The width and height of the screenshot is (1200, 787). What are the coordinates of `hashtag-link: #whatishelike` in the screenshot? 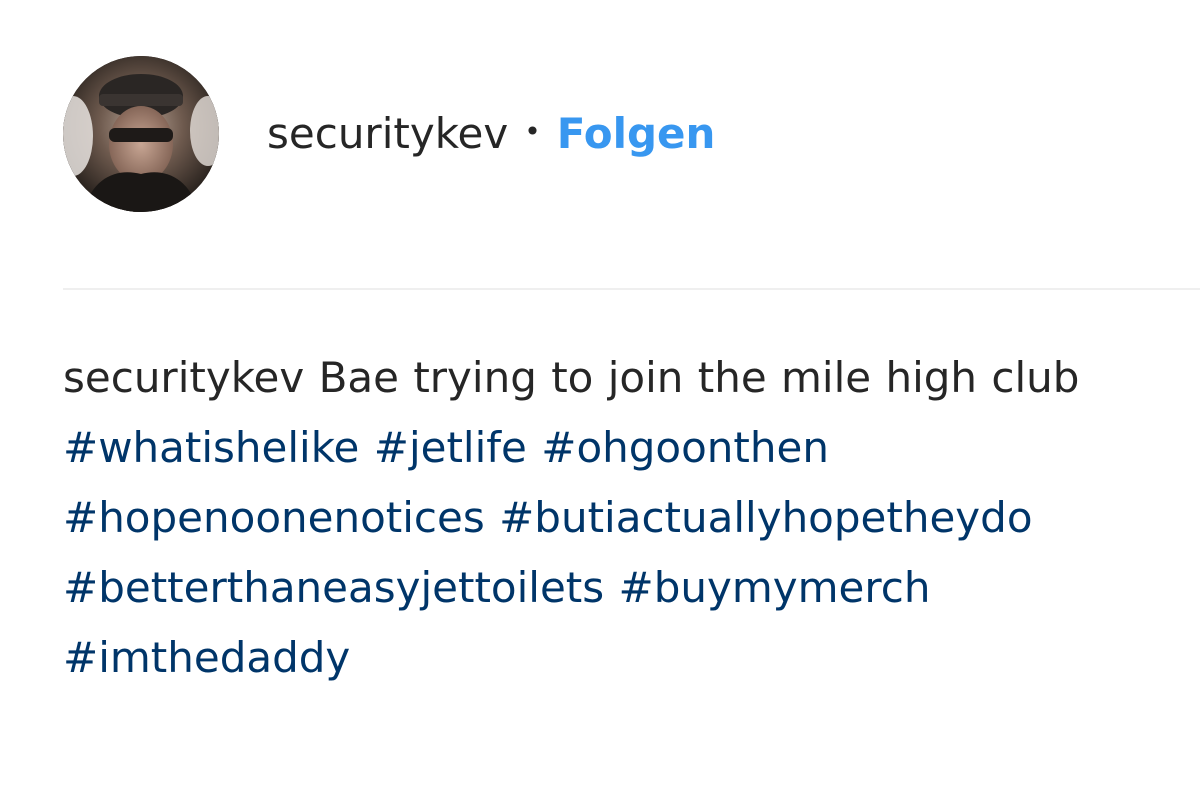 It's located at (211, 447).